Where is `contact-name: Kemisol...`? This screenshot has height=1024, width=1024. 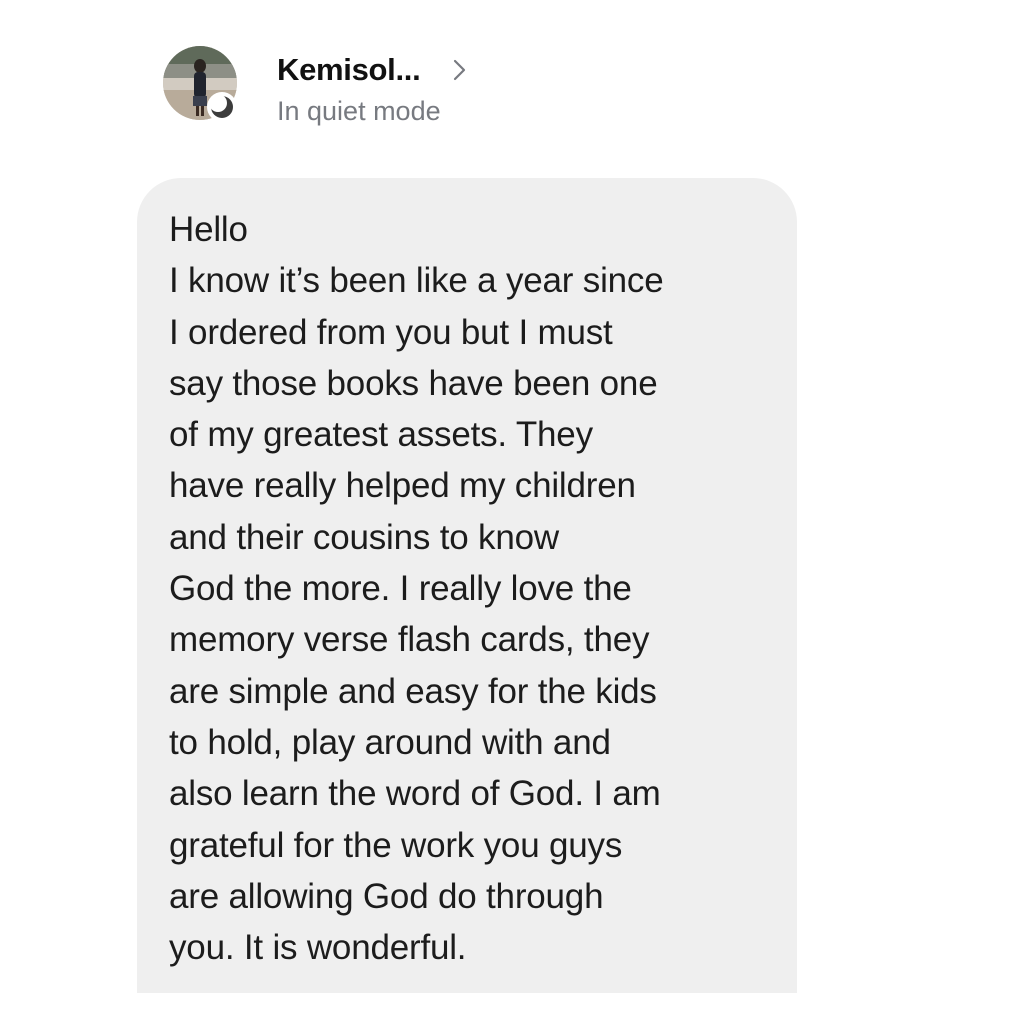
contact-name: Kemisol... is located at coordinates (349, 69).